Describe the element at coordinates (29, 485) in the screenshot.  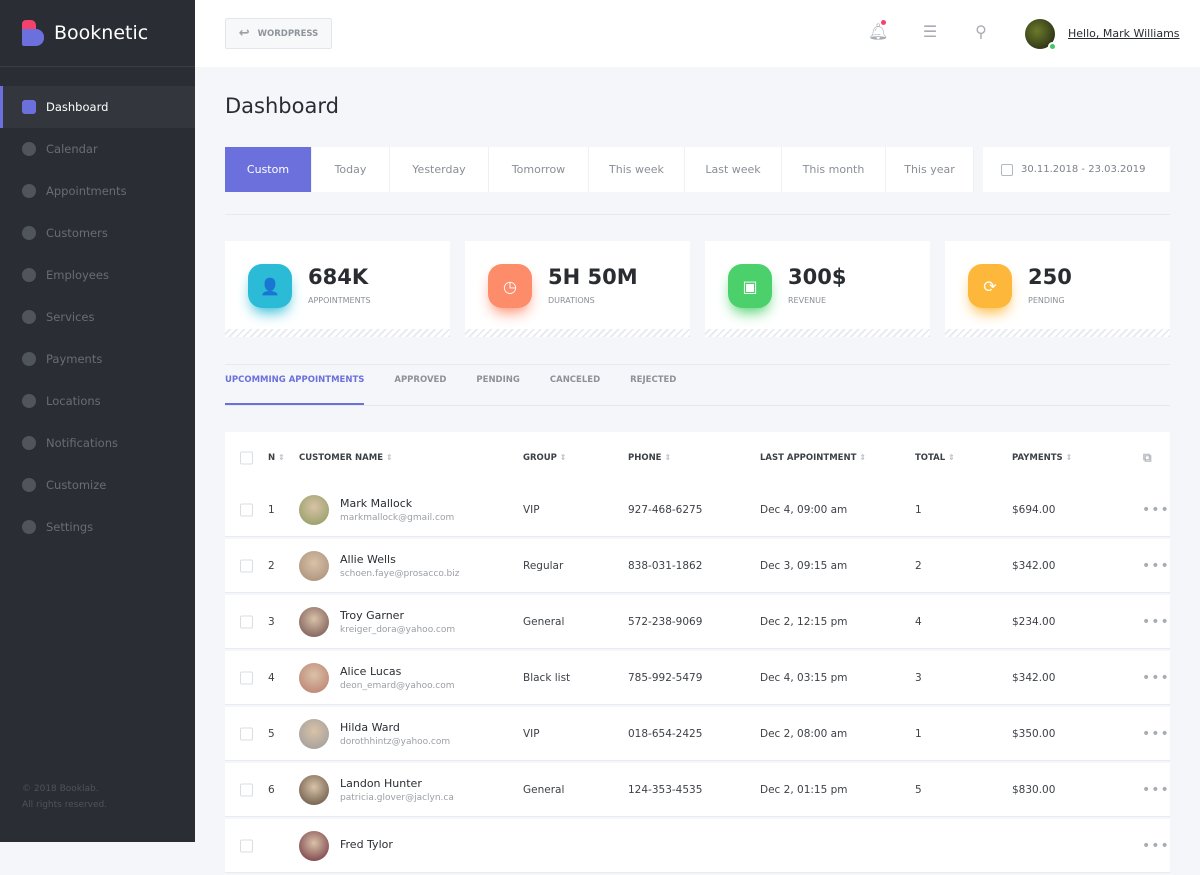
I see `brush-icon` at that location.